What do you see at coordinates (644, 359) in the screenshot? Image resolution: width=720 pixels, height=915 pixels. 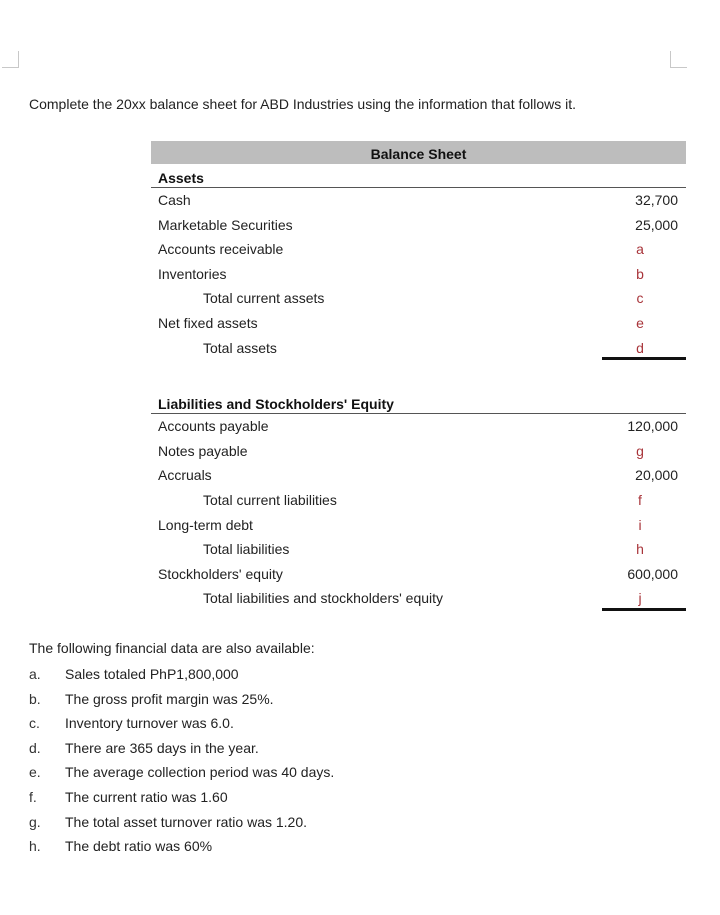 I see `assets-total-underline` at bounding box center [644, 359].